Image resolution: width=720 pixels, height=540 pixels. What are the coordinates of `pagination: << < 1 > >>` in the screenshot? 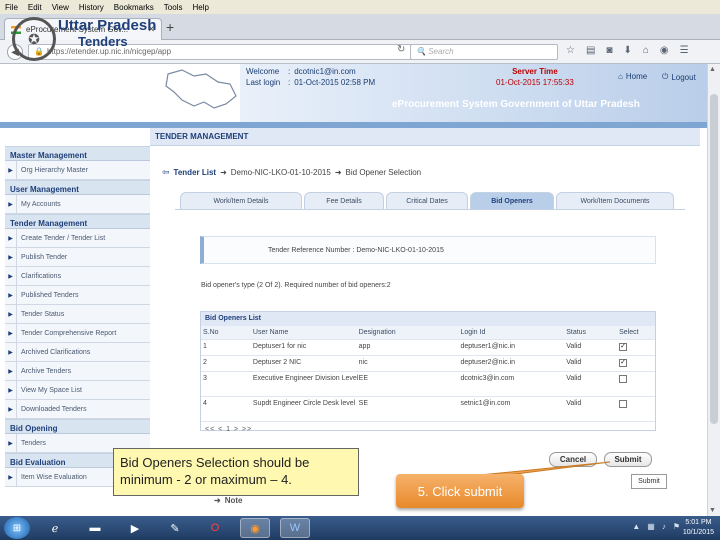 It's located at (428, 427).